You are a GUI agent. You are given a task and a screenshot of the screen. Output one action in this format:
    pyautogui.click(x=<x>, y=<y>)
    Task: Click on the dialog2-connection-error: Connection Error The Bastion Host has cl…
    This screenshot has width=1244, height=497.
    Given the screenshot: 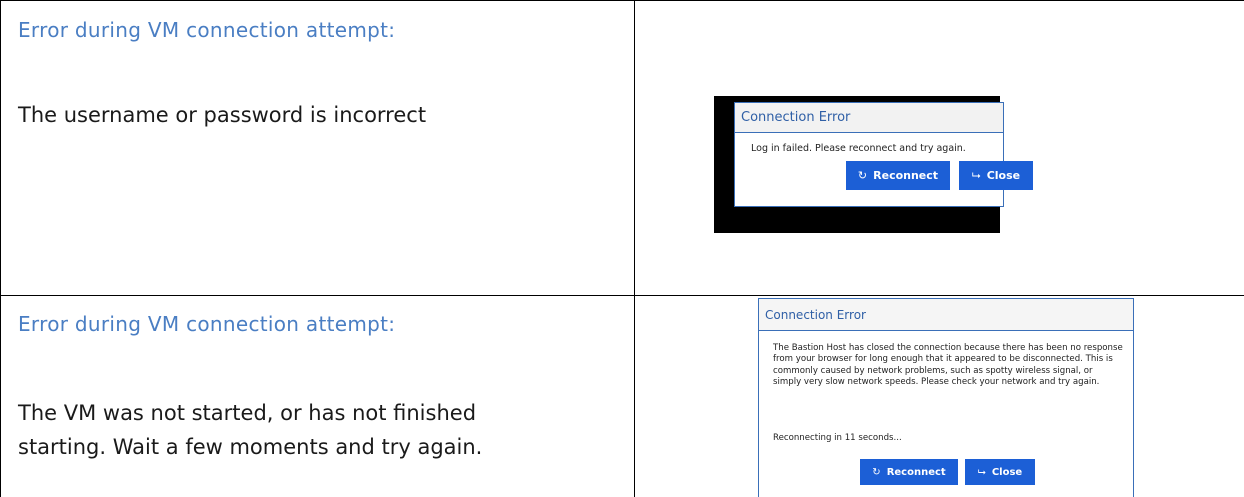 What is the action you would take?
    pyautogui.click(x=946, y=397)
    